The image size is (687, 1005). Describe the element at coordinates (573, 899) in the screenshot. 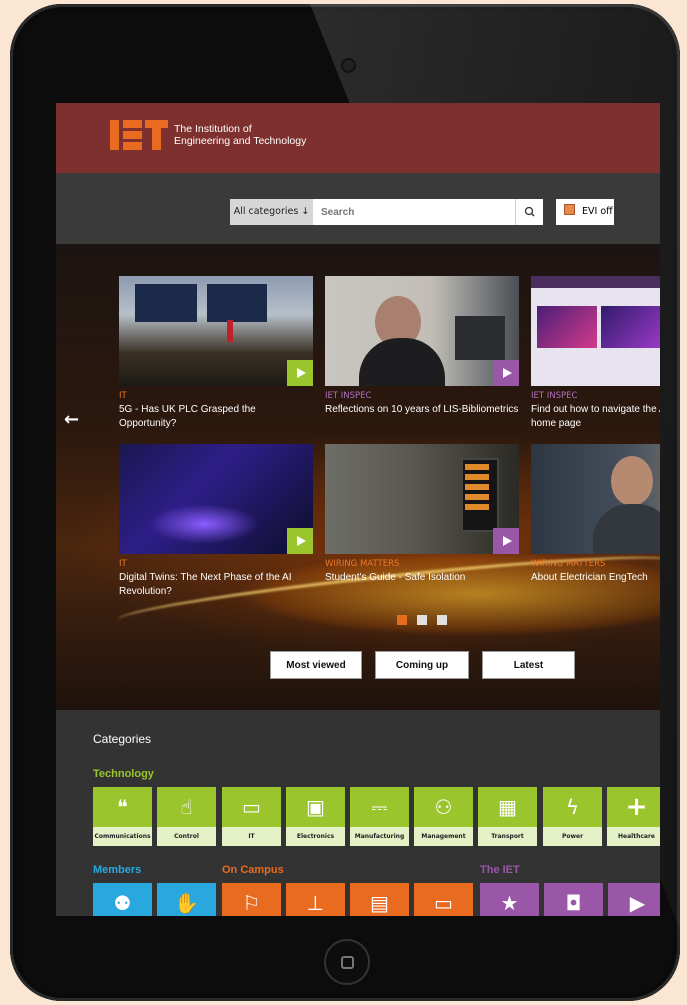

I see `category-tile-iet-video: ◘` at that location.